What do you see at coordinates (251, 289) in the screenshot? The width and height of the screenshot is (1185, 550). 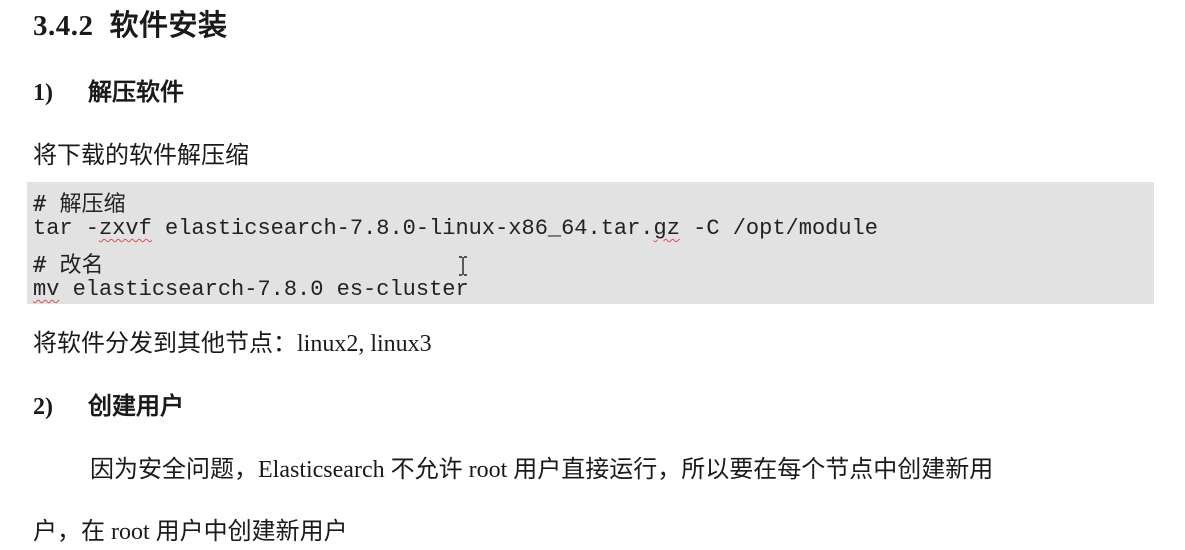 I see `code-line-mv: mv elasticsearch-7.8.0 es-cluster` at bounding box center [251, 289].